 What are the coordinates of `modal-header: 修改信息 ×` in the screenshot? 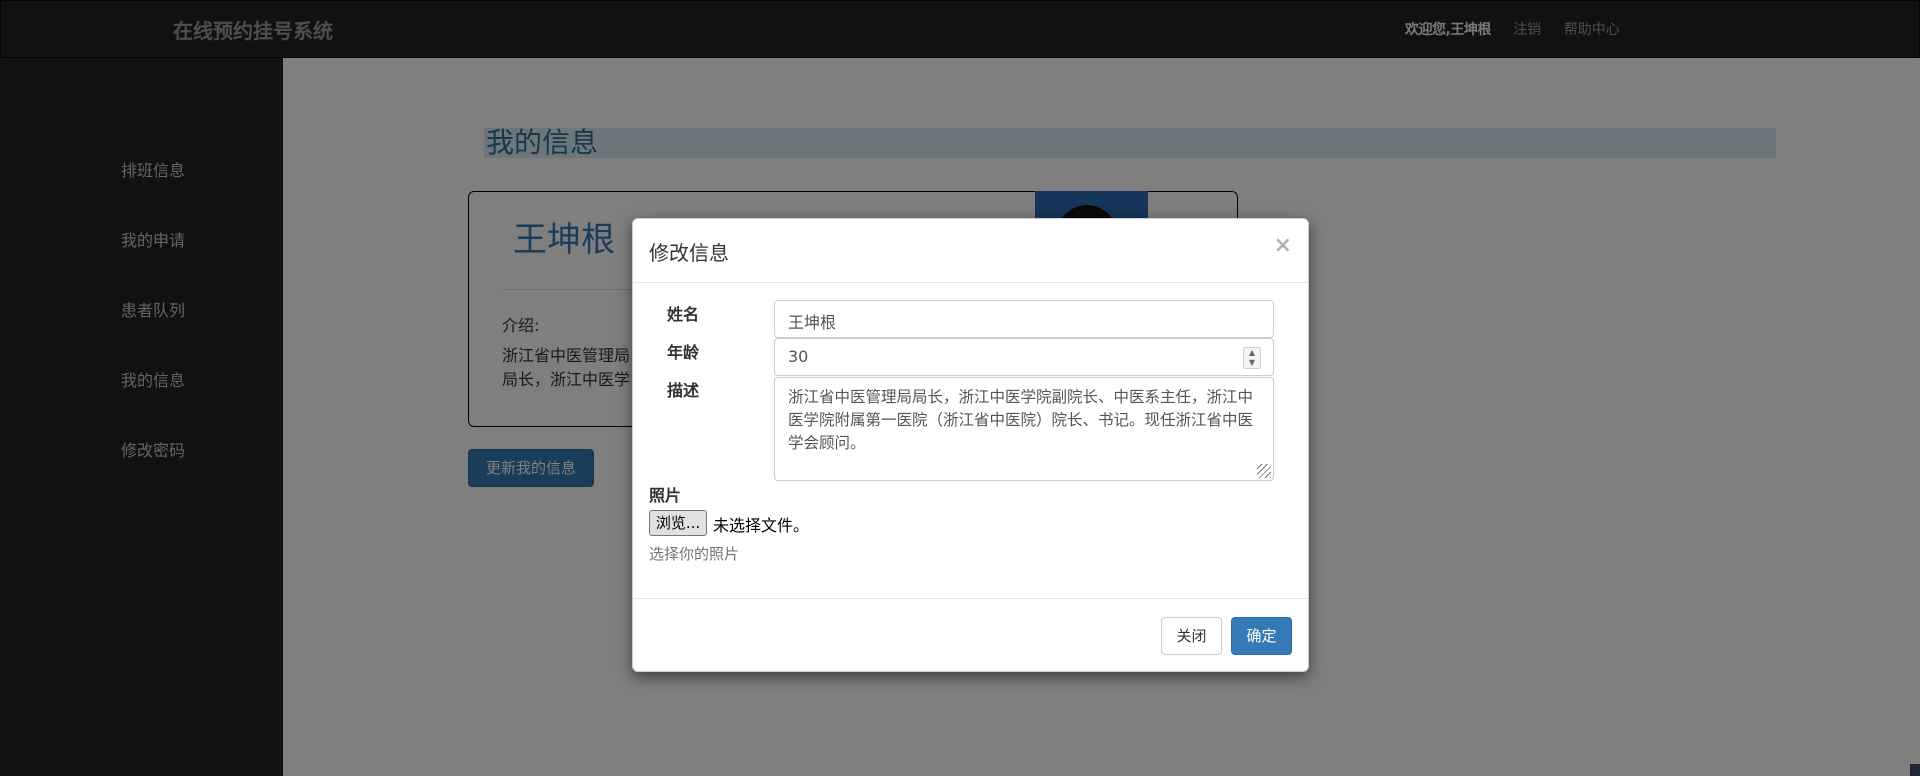 It's located at (970, 251).